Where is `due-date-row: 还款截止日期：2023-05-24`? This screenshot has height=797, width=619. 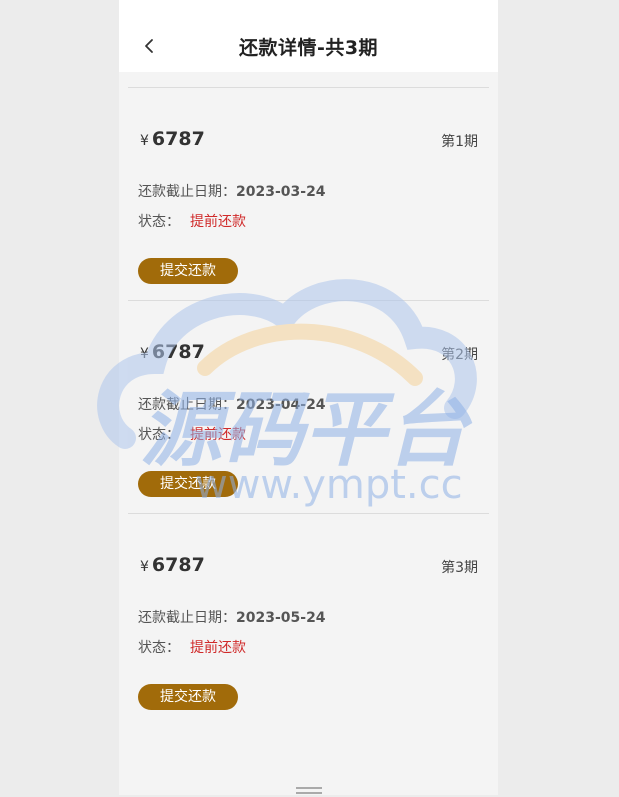
due-date-row: 还款截止日期：2023-05-24 is located at coordinates (232, 617).